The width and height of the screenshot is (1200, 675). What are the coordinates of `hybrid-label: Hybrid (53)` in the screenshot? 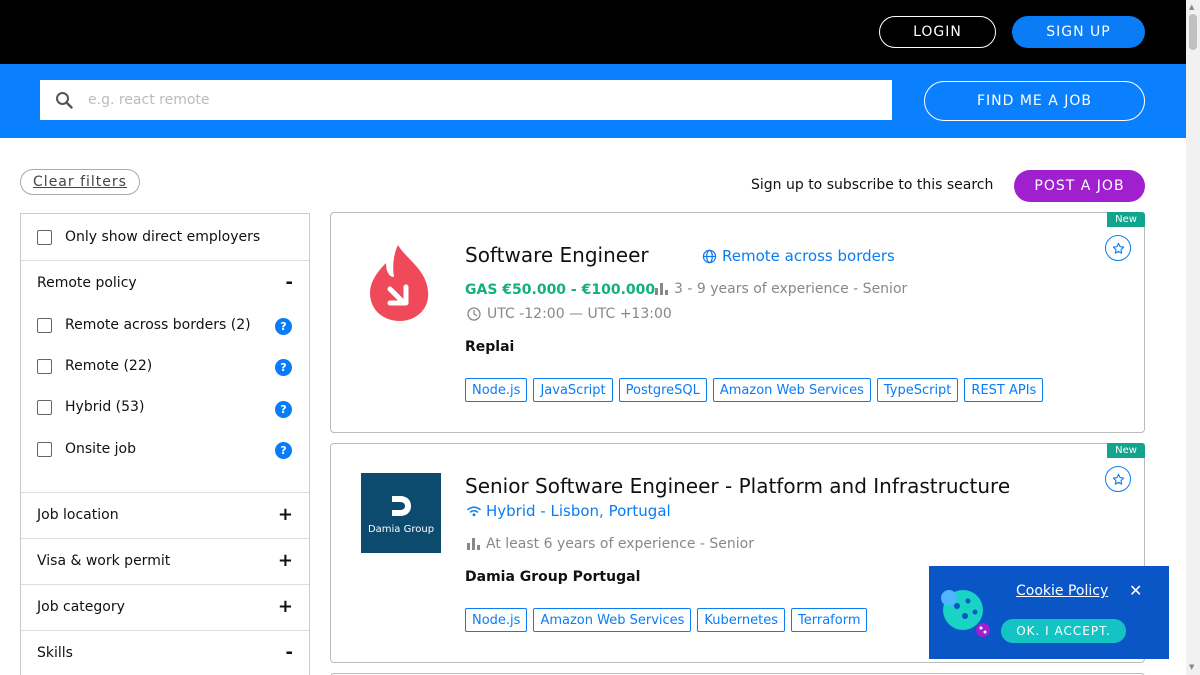 It's located at (105, 407).